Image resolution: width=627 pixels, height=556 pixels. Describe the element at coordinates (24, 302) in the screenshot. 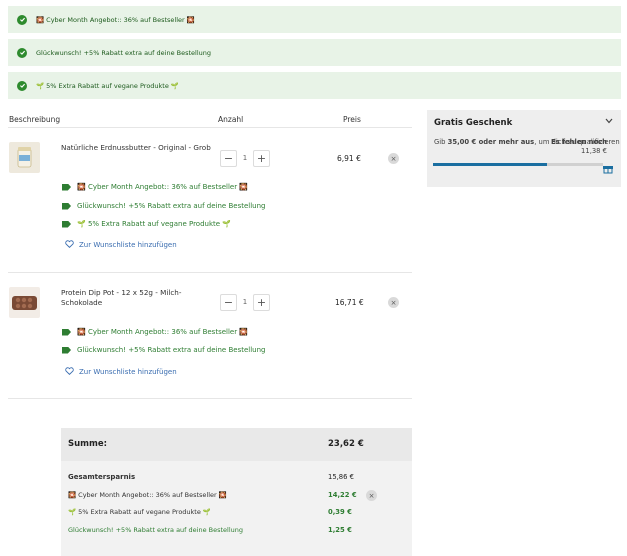

I see `product-image-protein-dip-pot` at that location.